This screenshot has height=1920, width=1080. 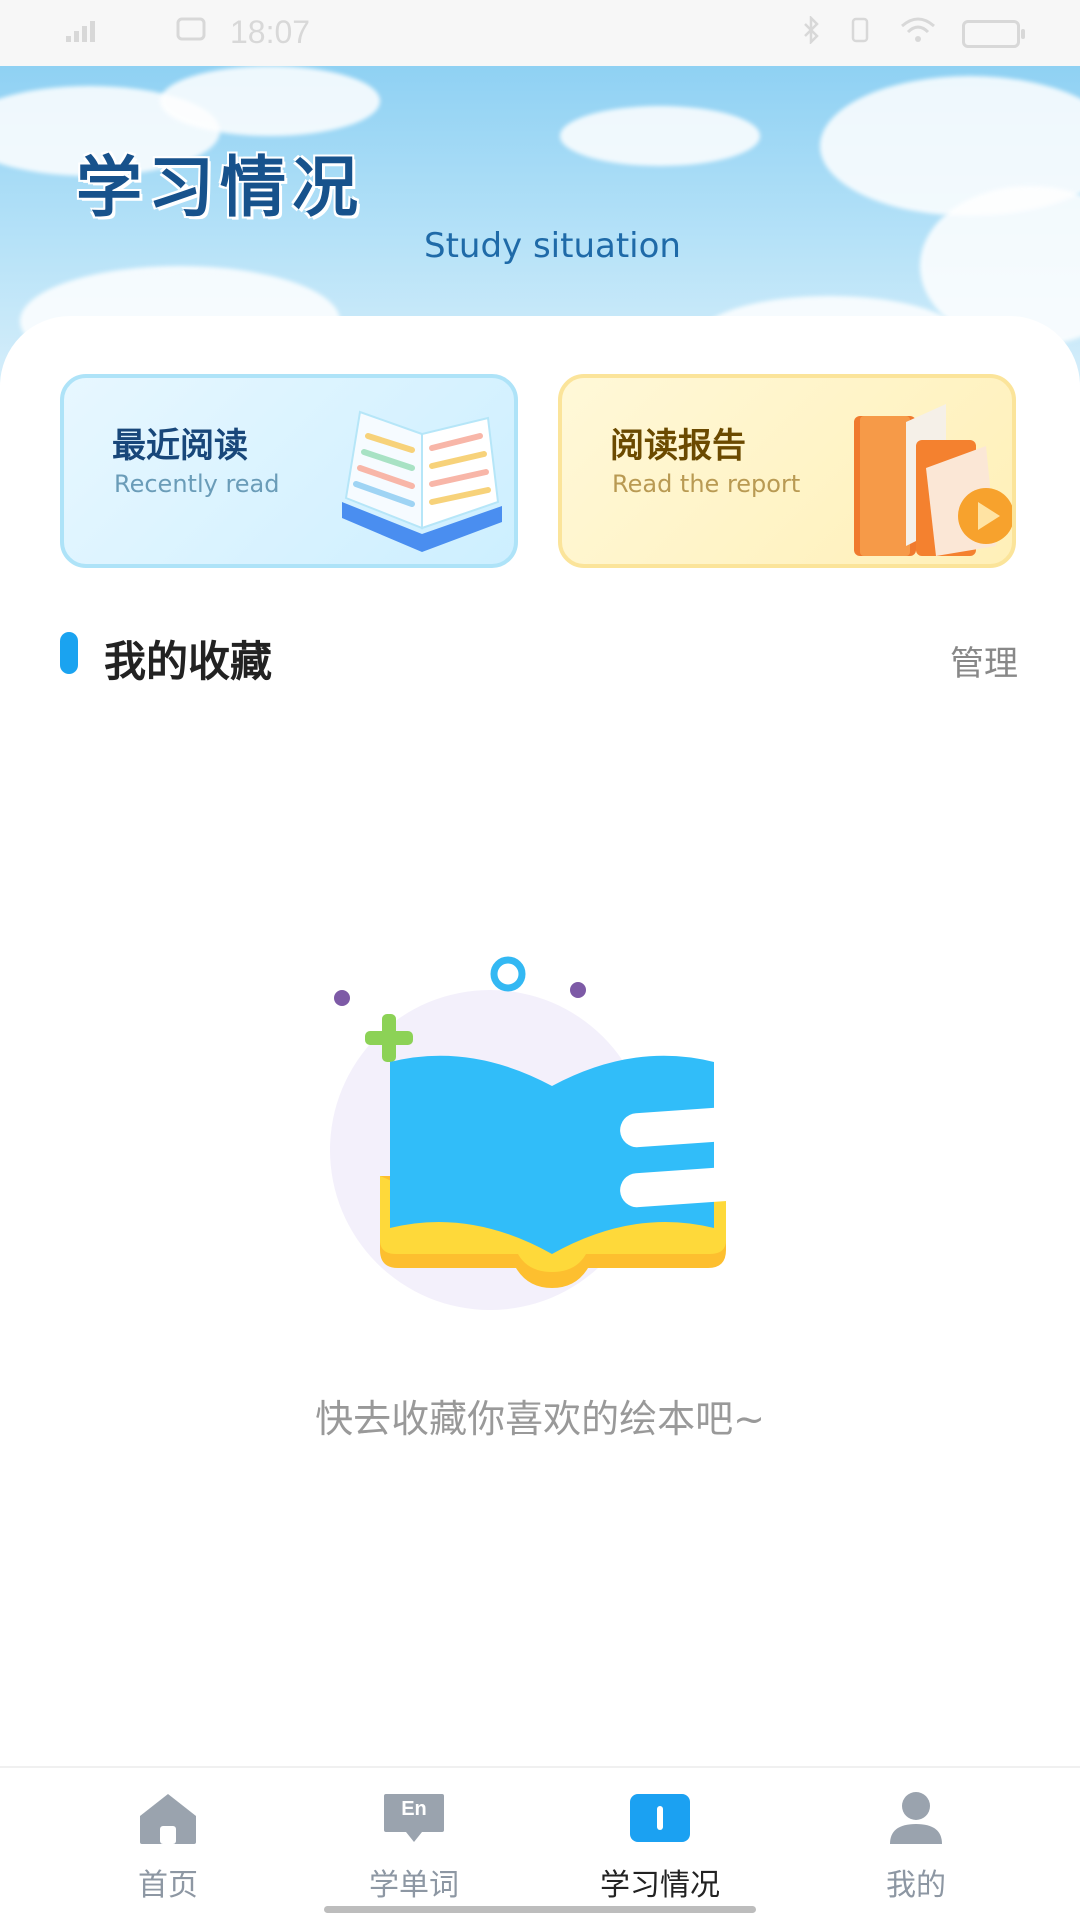 I want to click on home-icon, so click(x=168, y=1818).